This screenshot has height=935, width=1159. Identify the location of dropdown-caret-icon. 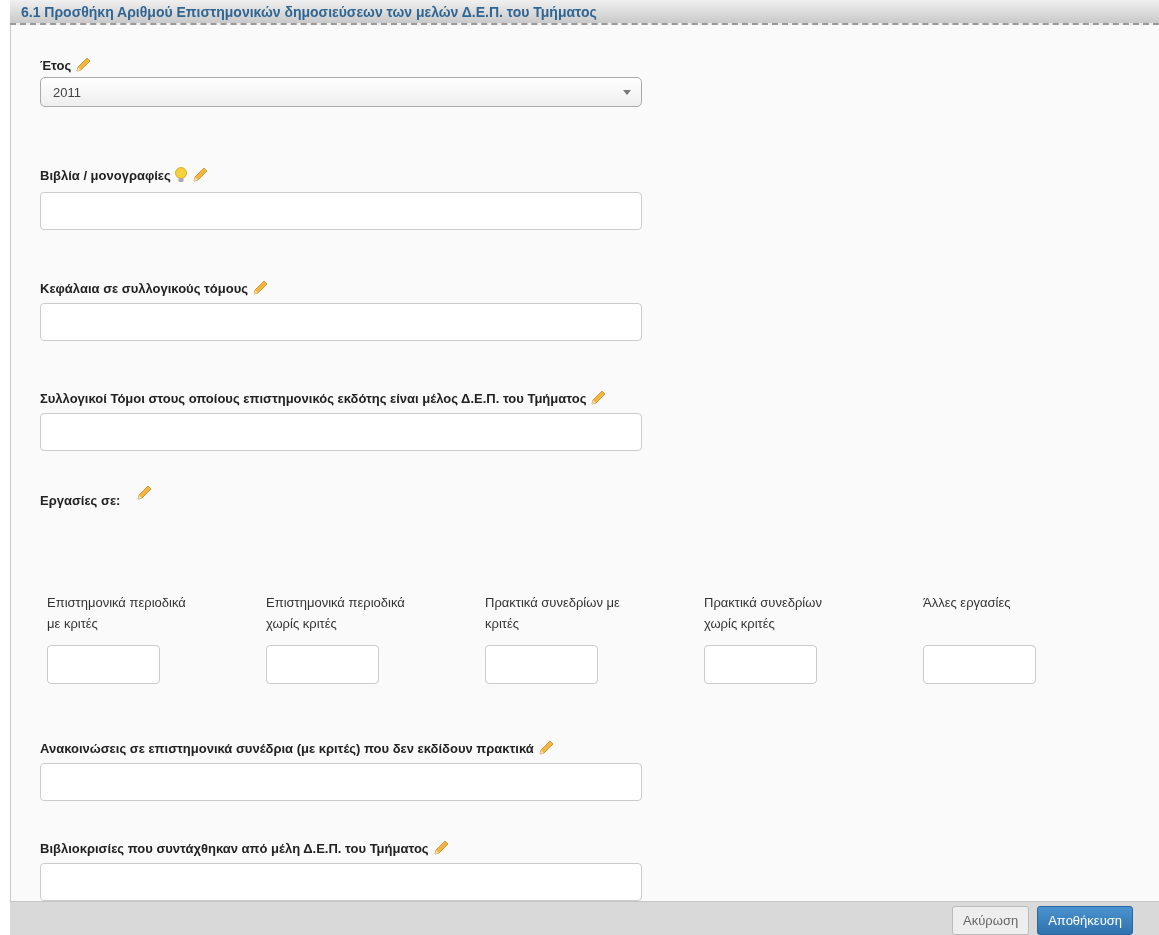
(627, 92).